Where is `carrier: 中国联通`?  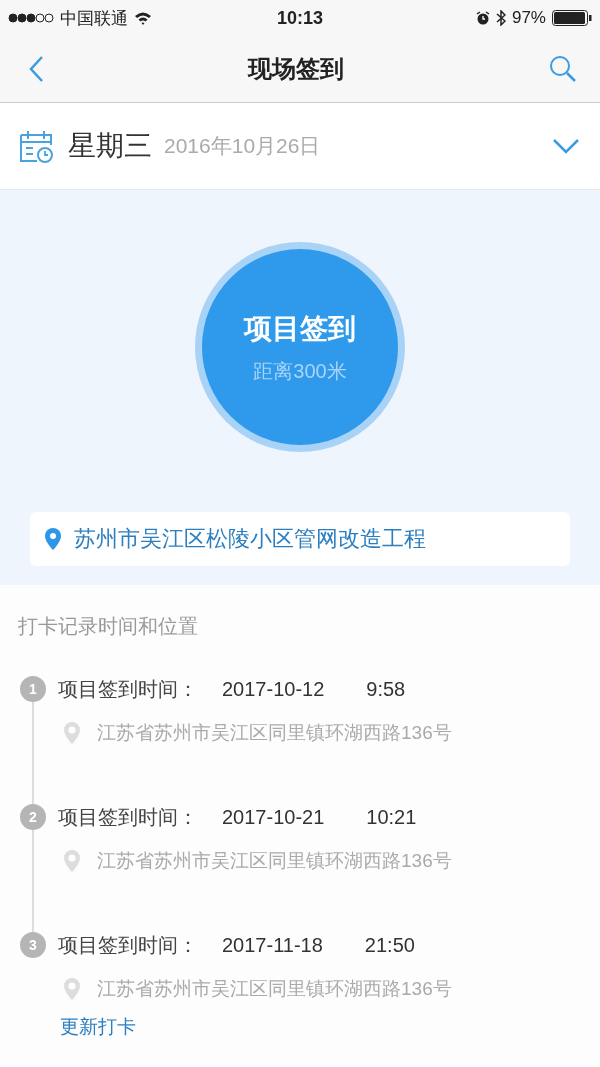 carrier: 中国联通 is located at coordinates (94, 18).